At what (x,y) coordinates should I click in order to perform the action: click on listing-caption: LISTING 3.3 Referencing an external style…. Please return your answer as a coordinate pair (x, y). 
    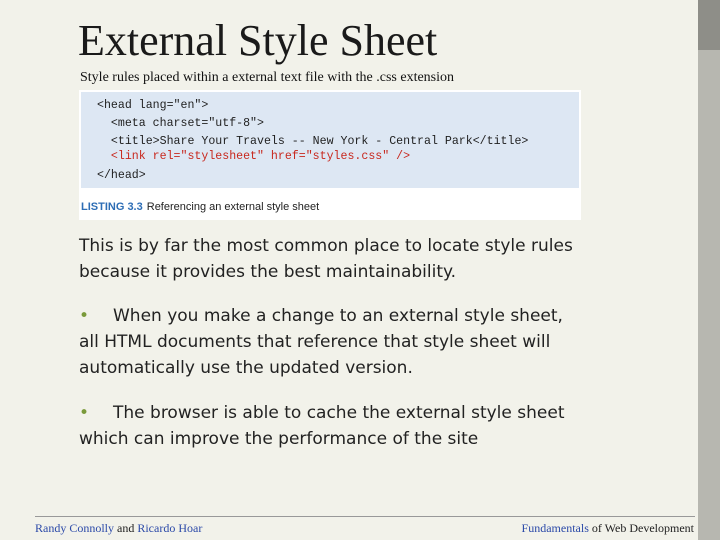
    Looking at the image, I should click on (200, 207).